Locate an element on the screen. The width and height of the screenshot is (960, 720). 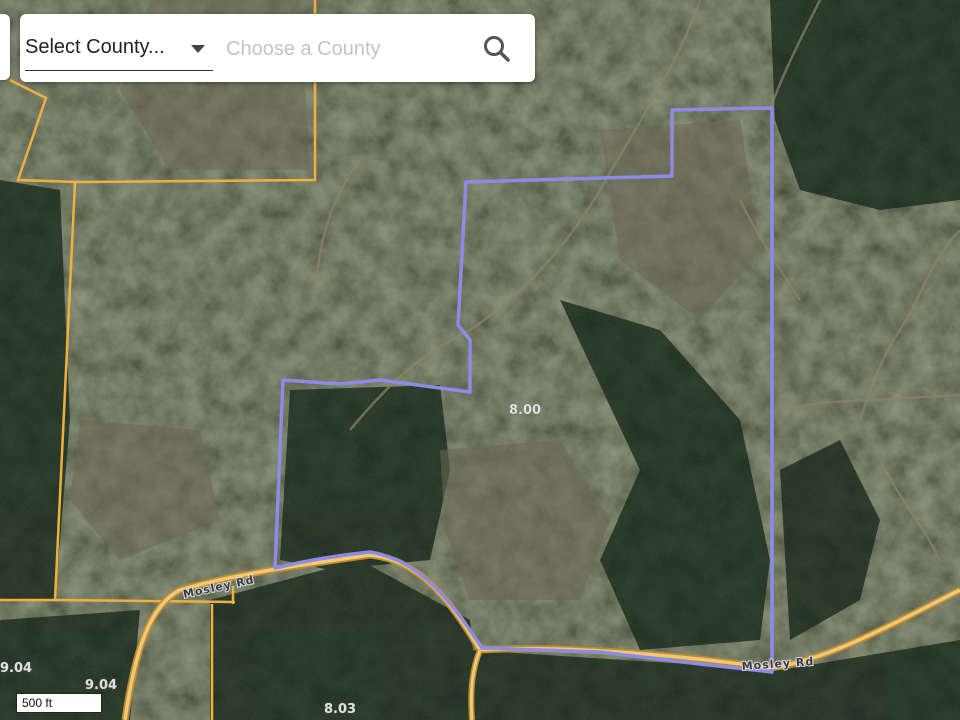
search-icon is located at coordinates (497, 49).